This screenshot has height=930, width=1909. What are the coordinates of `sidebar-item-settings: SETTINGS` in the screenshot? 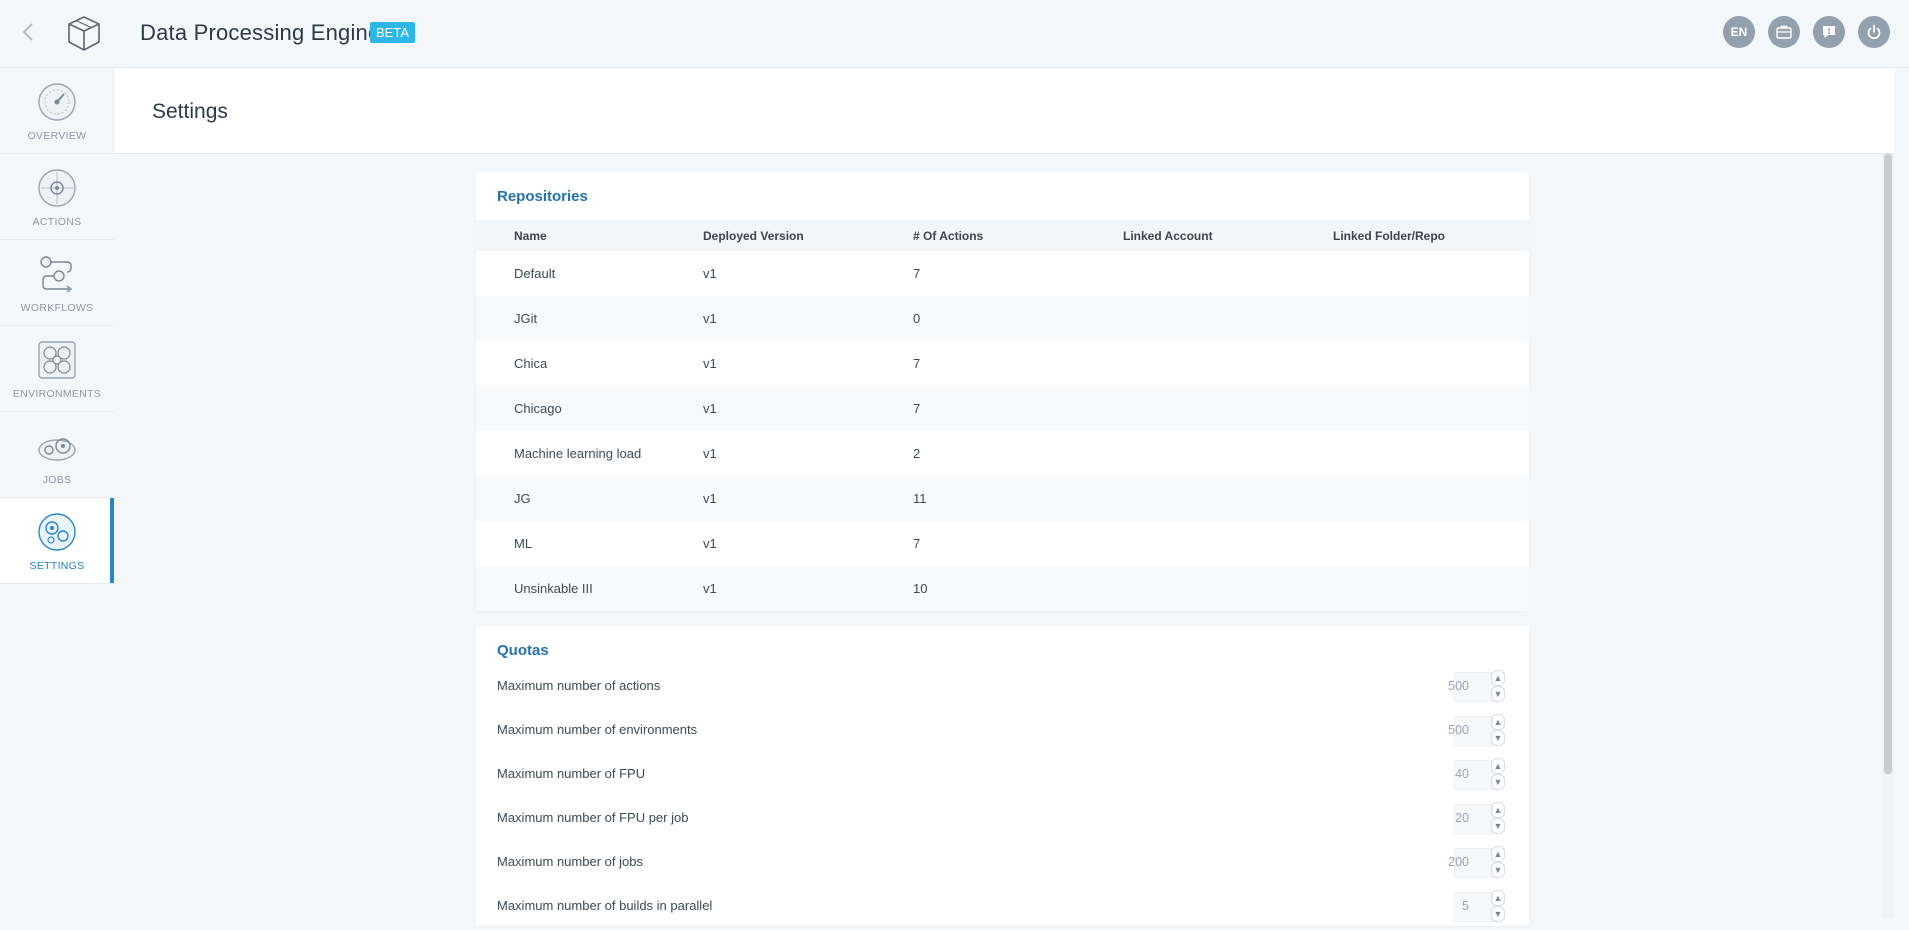 It's located at (57, 541).